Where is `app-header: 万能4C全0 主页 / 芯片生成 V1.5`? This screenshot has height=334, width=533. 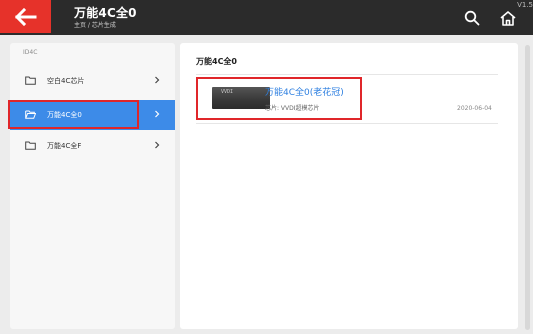
app-header: 万能4C全0 主页 / 芯片生成 V1.5 is located at coordinates (266, 17).